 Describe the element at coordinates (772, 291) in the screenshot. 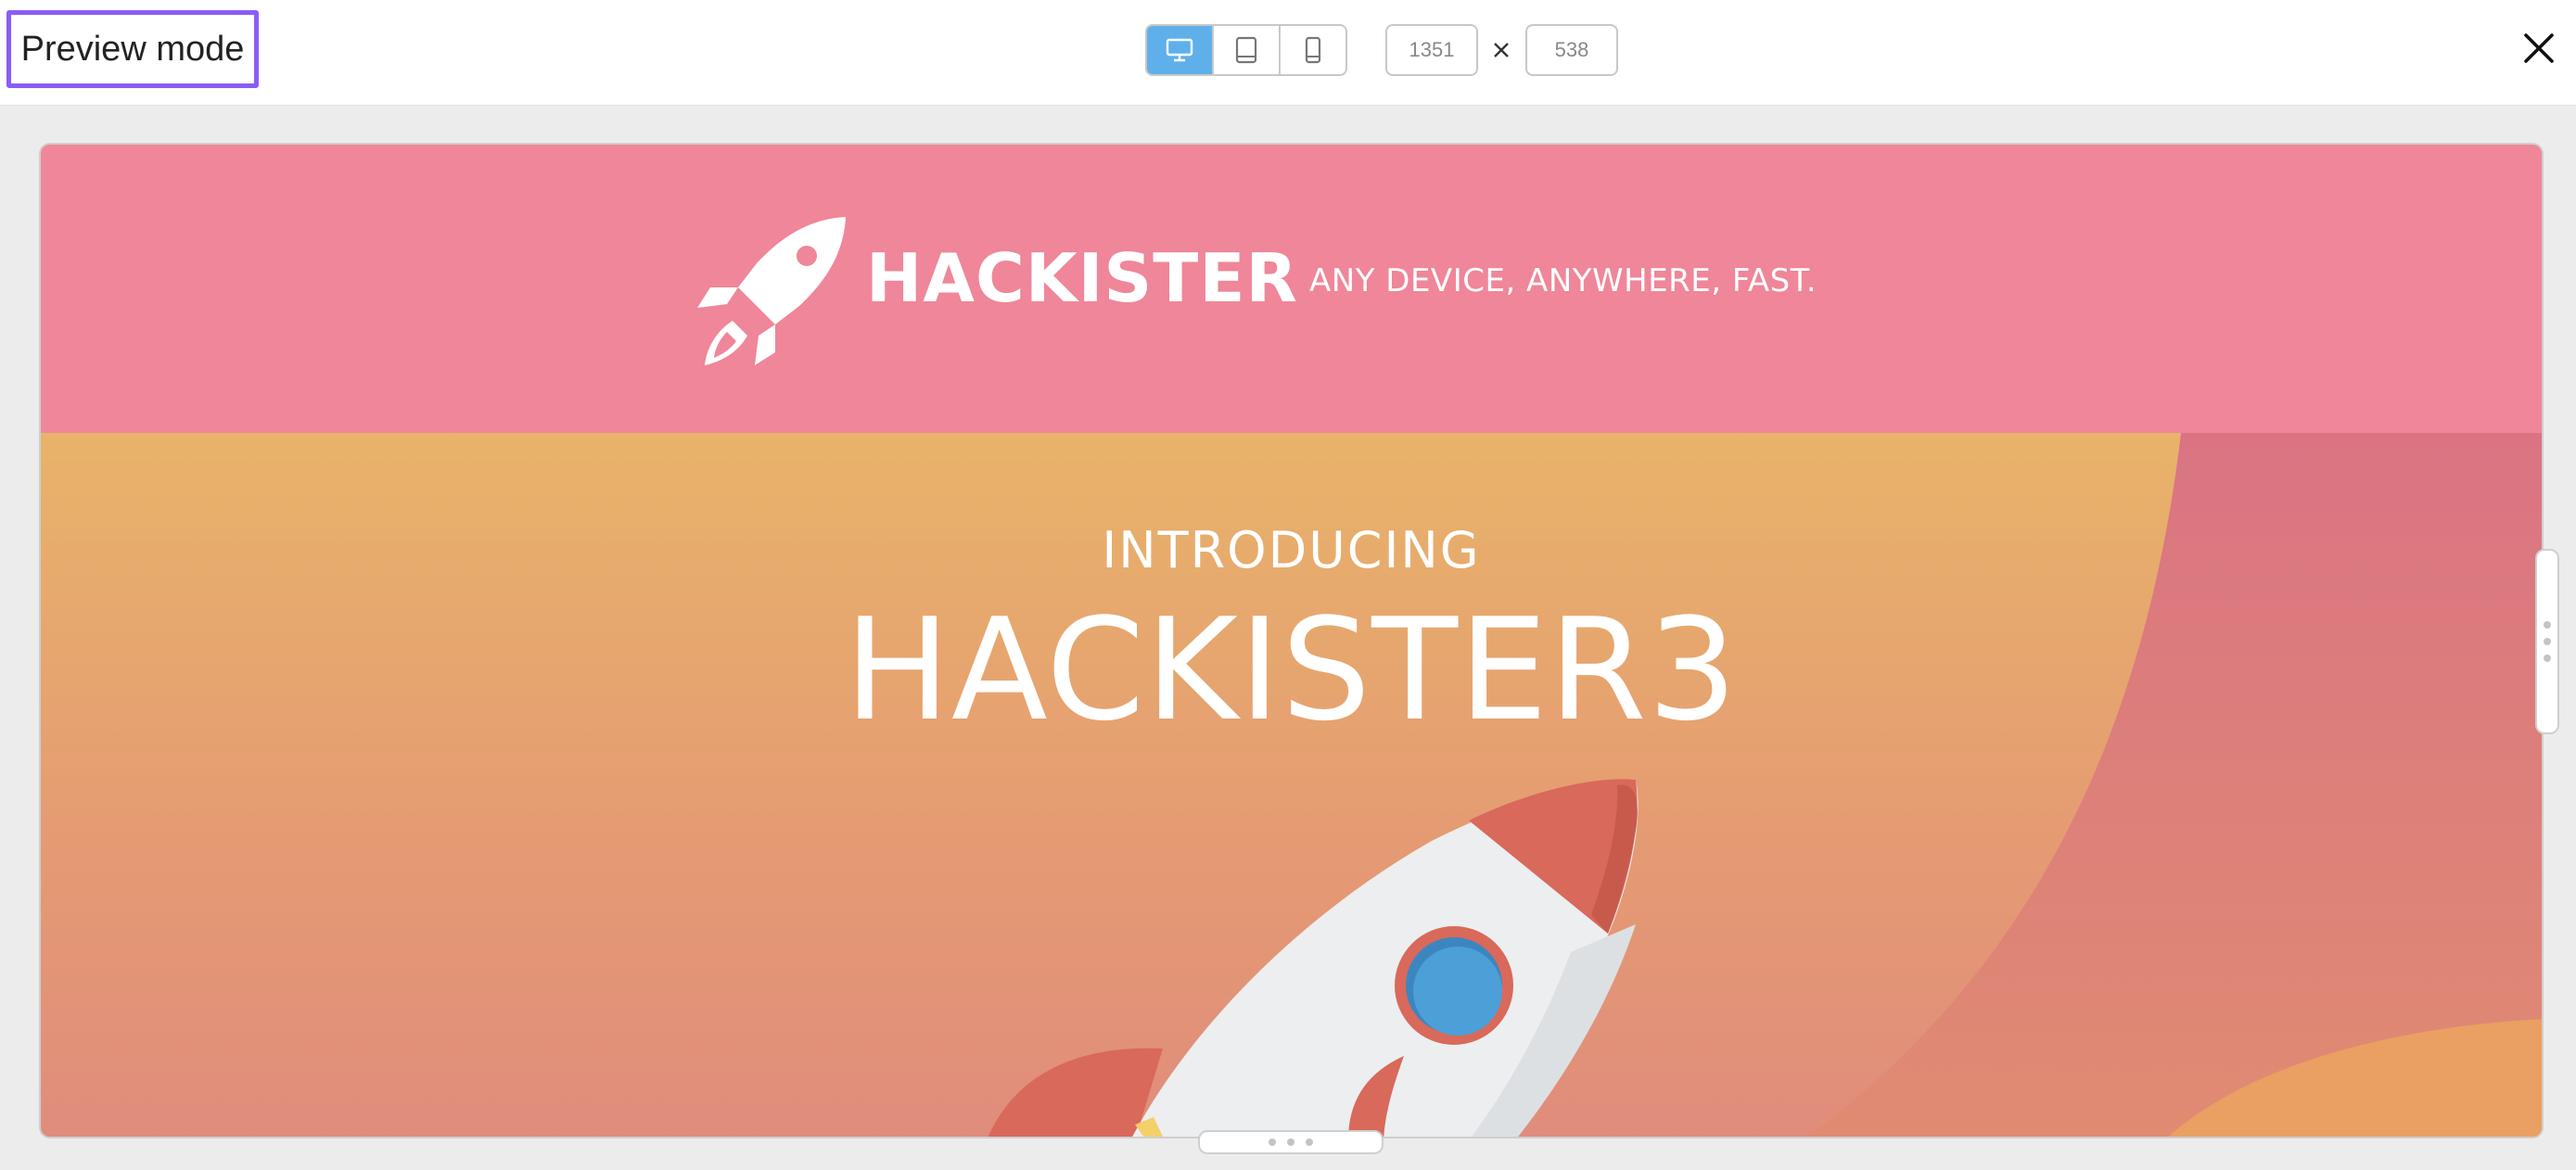

I see `rocket-icon` at that location.